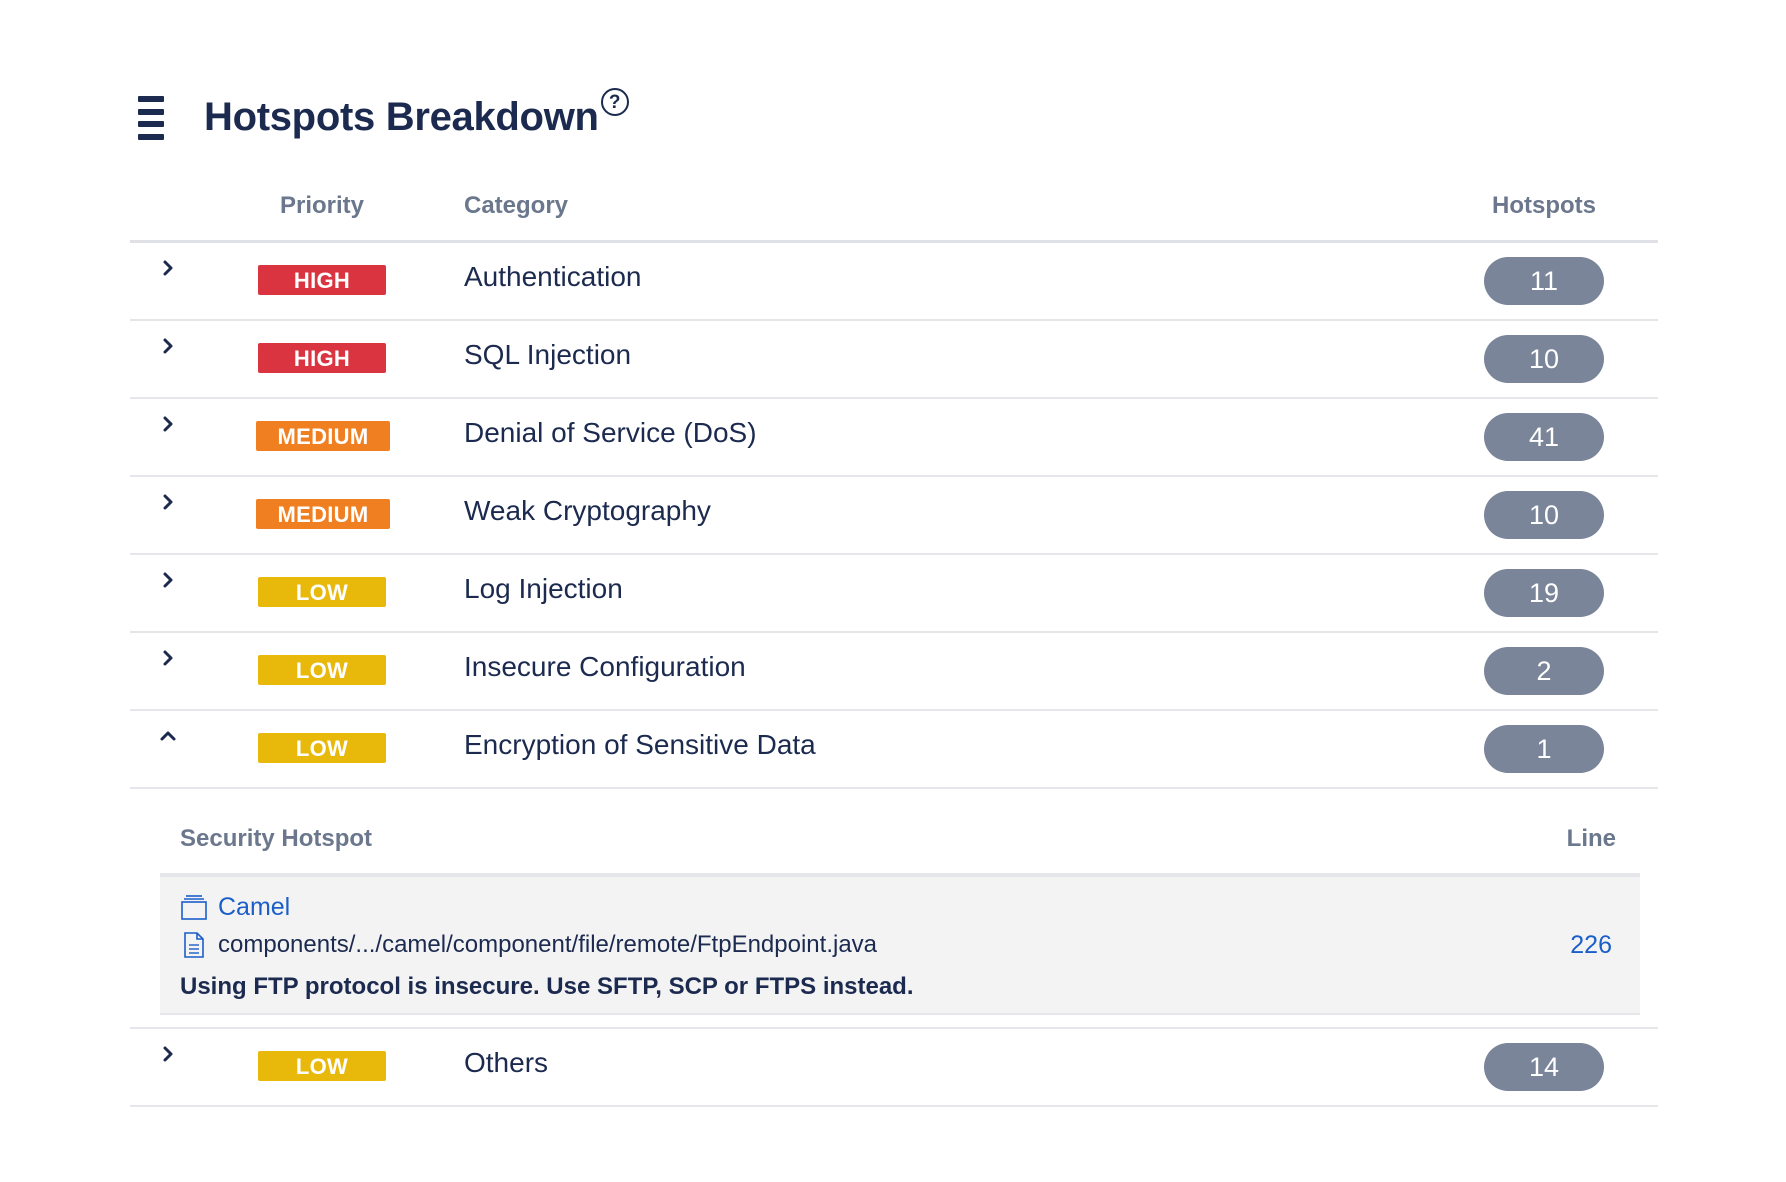 Image resolution: width=1786 pixels, height=1182 pixels. I want to click on table-row: LOW Insecure Configuration 2, so click(894, 672).